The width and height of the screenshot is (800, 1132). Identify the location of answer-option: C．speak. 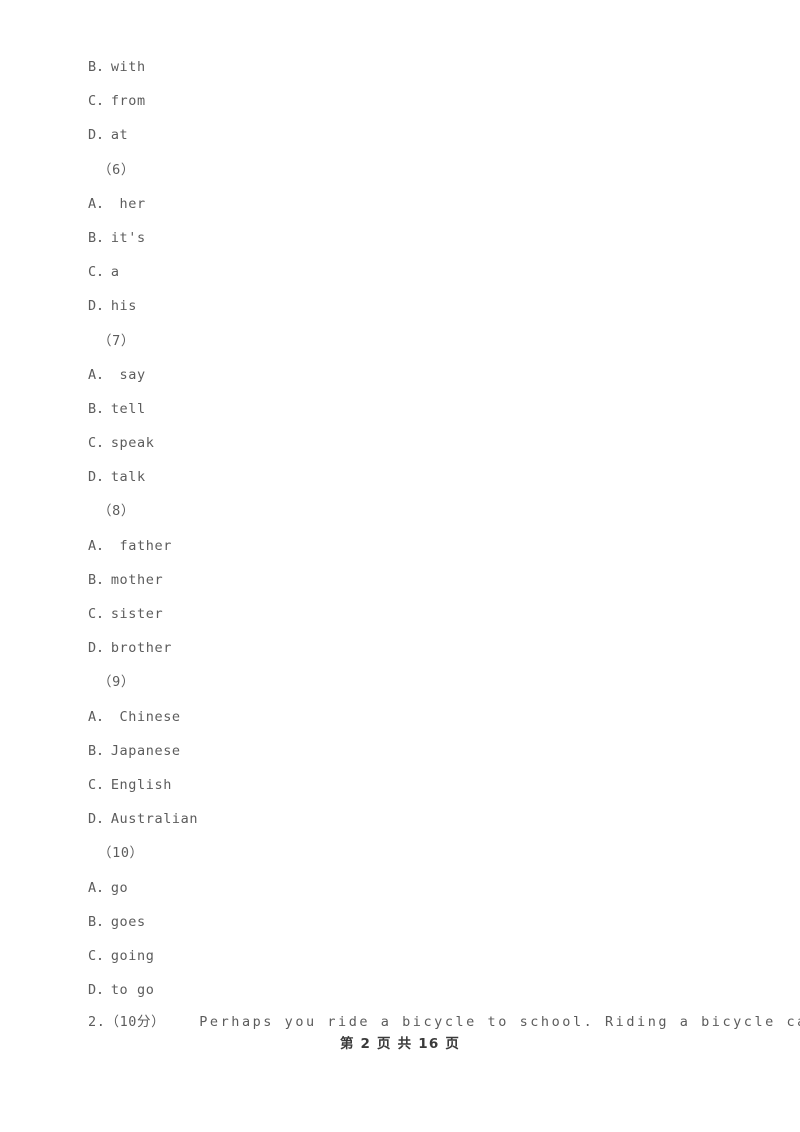
(121, 443).